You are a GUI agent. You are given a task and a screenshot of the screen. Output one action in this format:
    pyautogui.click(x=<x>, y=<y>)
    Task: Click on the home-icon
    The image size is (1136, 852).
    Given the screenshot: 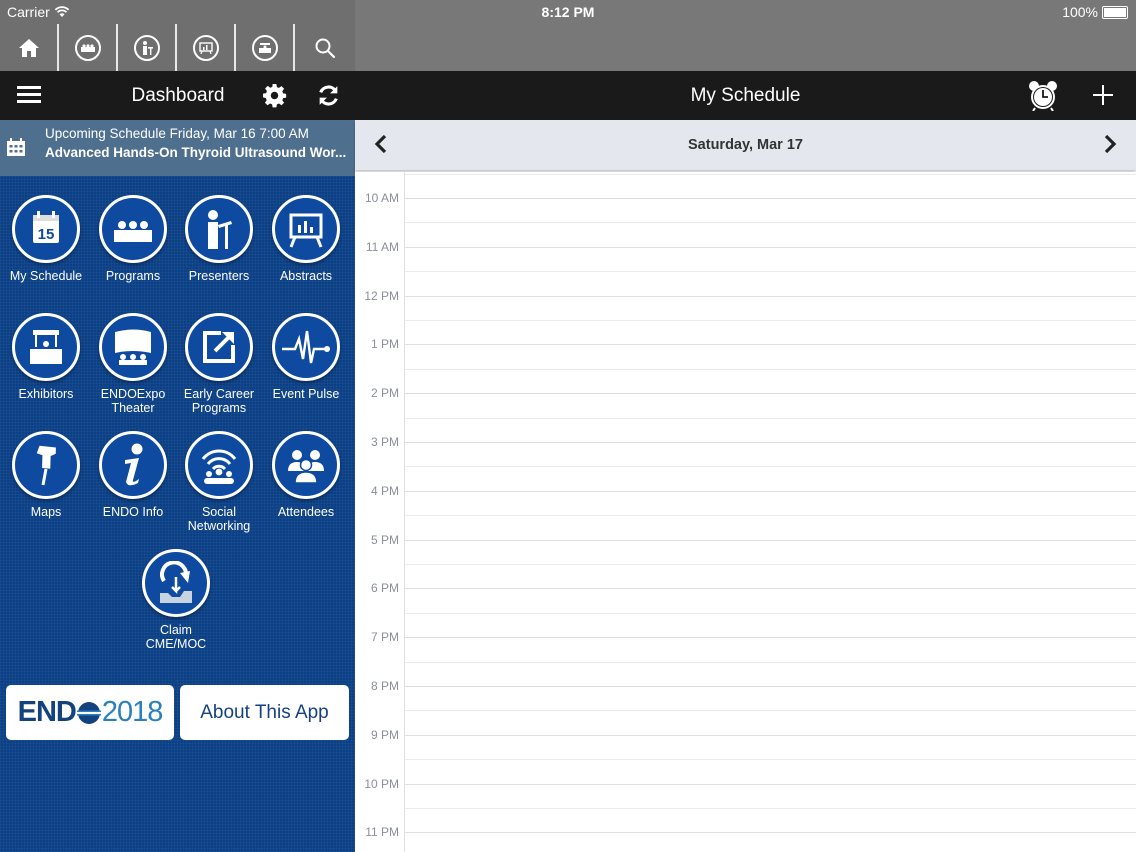 What is the action you would take?
    pyautogui.click(x=28, y=47)
    